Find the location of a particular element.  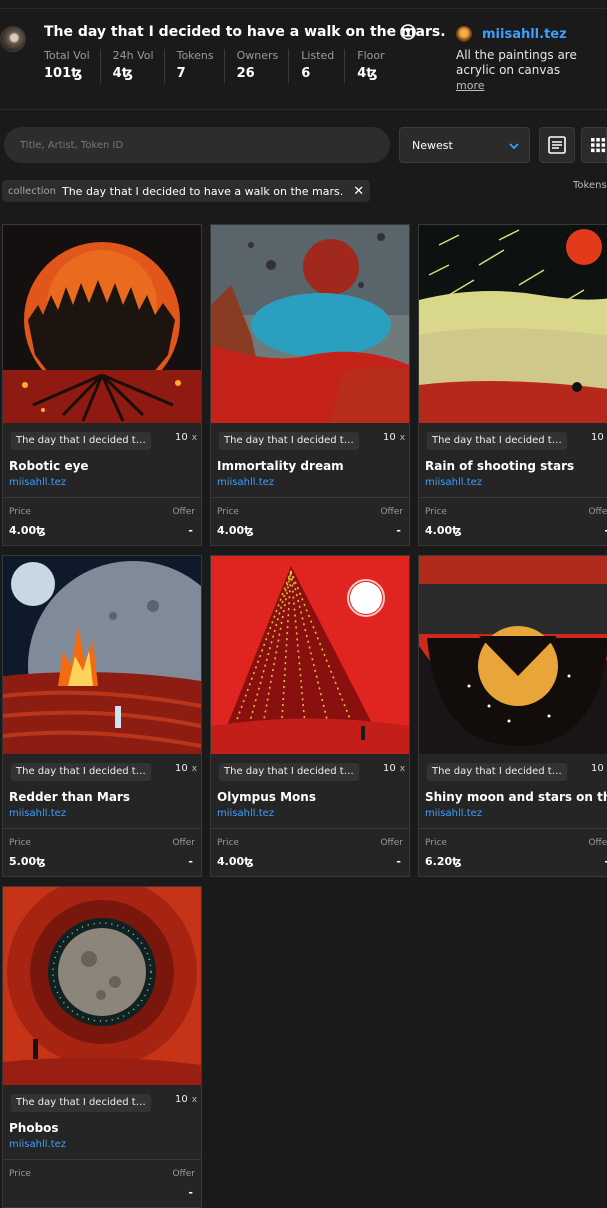

stat-24h-vol: 24h Vol 4ꜩ is located at coordinates (139, 66).